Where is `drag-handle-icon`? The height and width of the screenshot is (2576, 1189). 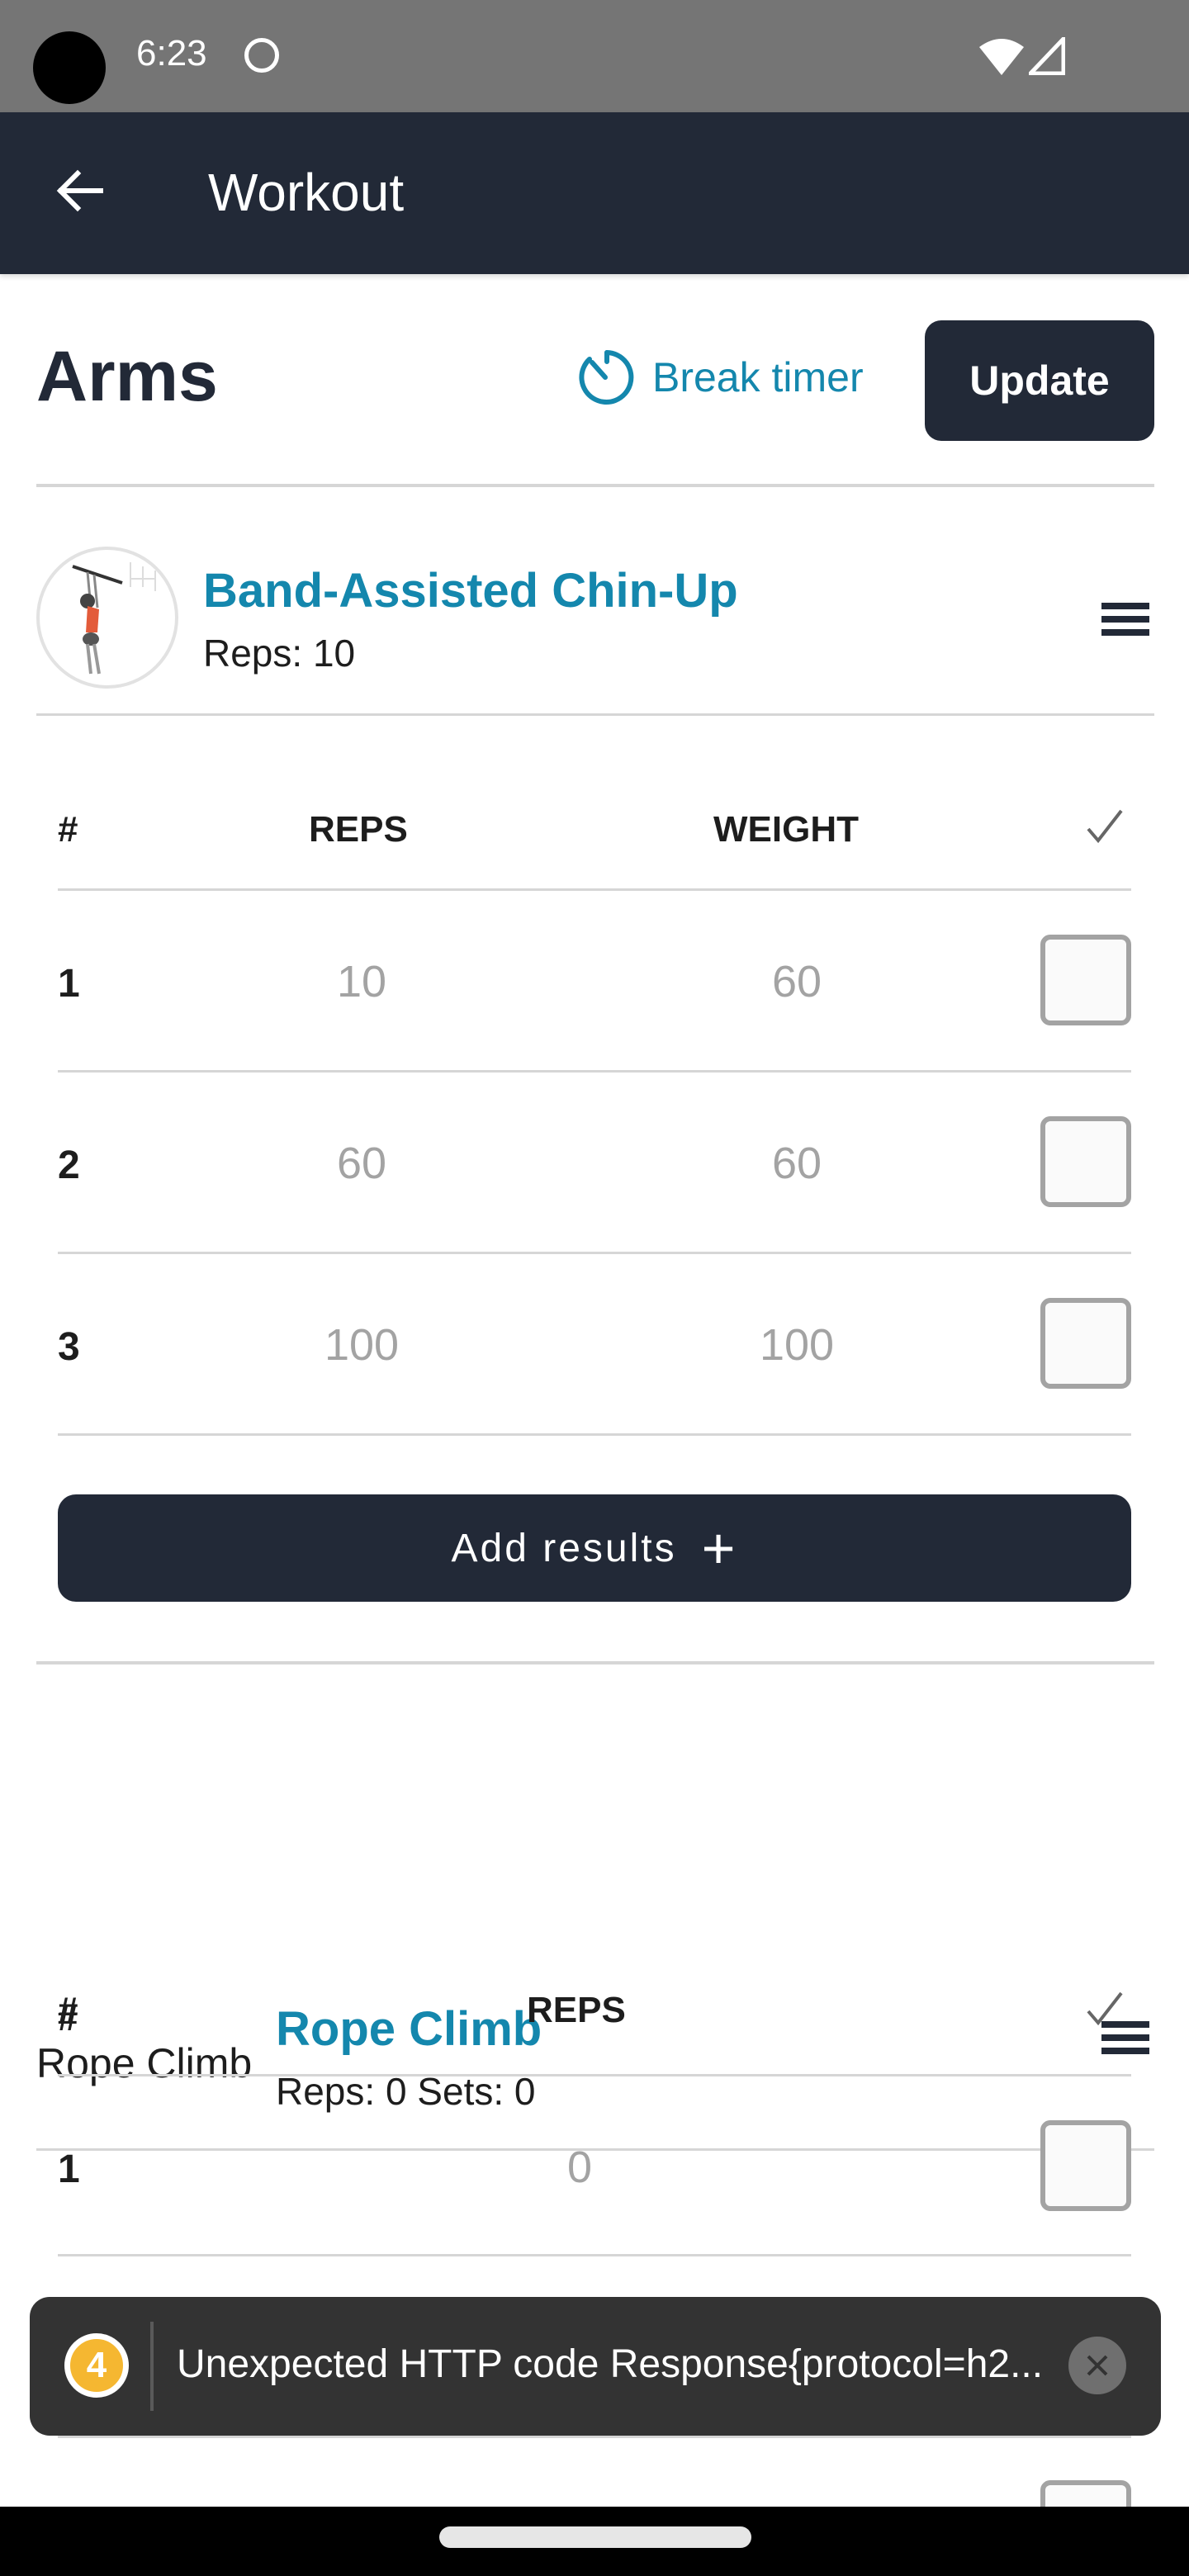
drag-handle-icon is located at coordinates (1125, 619).